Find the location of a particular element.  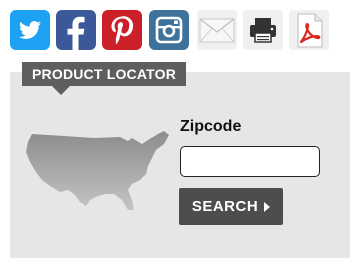

tab-pointer-arrow is located at coordinates (61, 90).